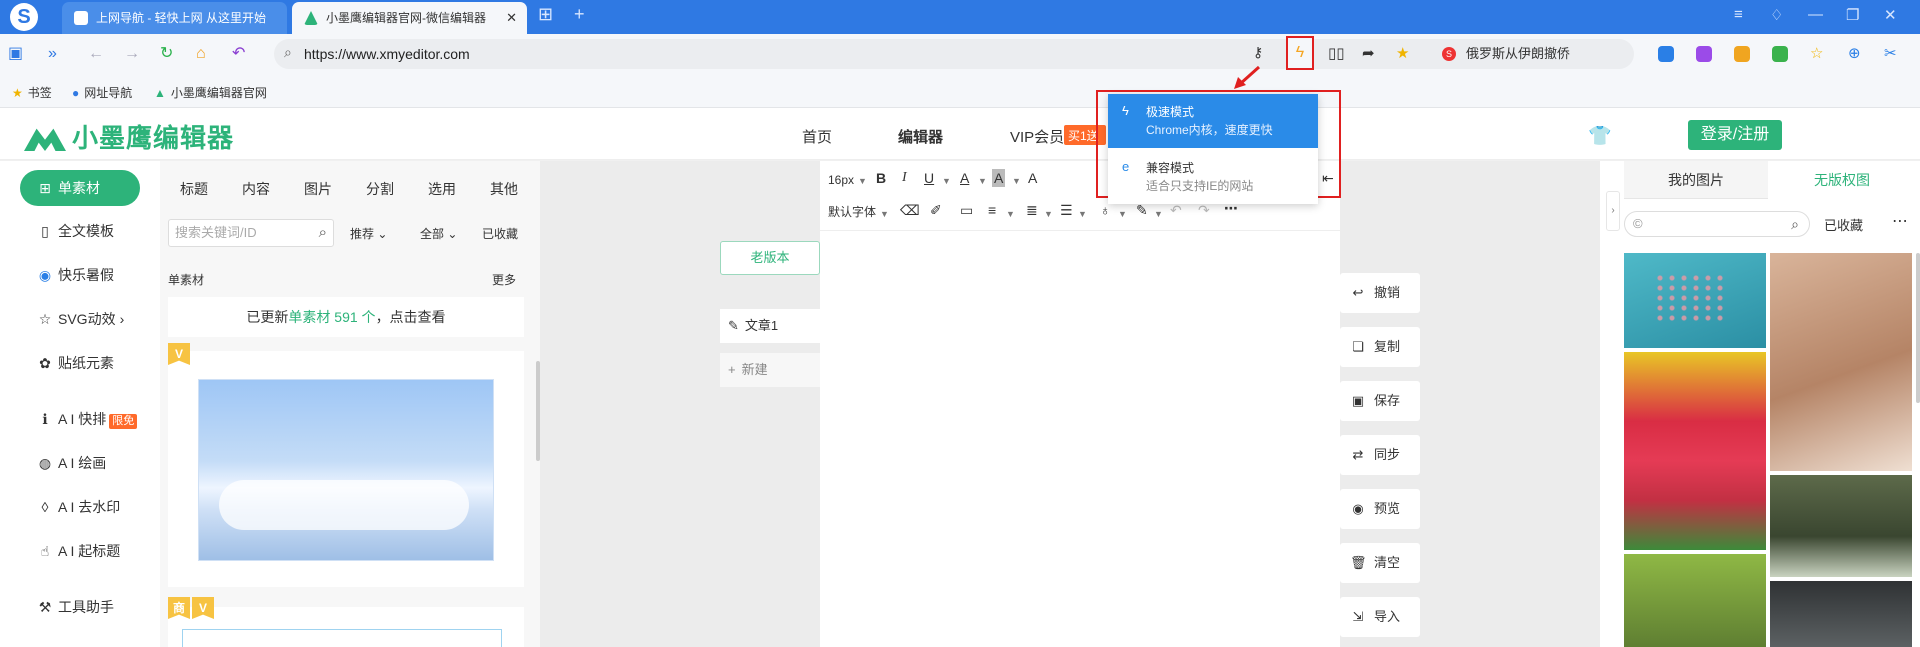 The width and height of the screenshot is (1920, 647). I want to click on image-search-input: © ⌕, so click(1717, 224).